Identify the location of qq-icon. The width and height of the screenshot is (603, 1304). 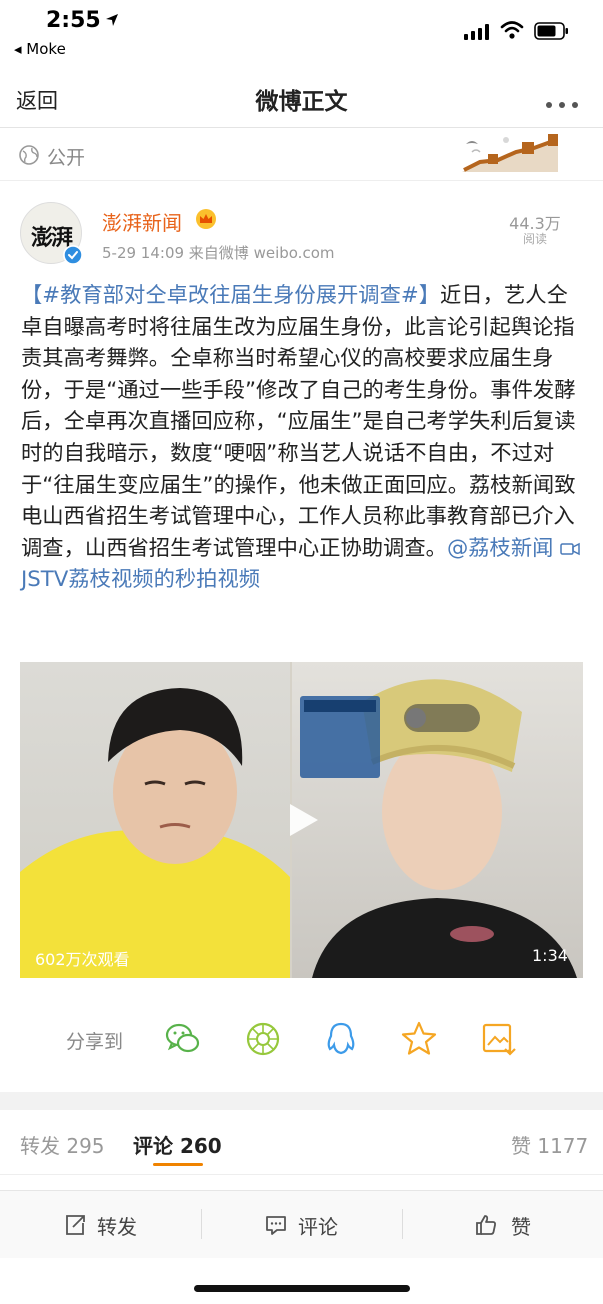
(341, 1039).